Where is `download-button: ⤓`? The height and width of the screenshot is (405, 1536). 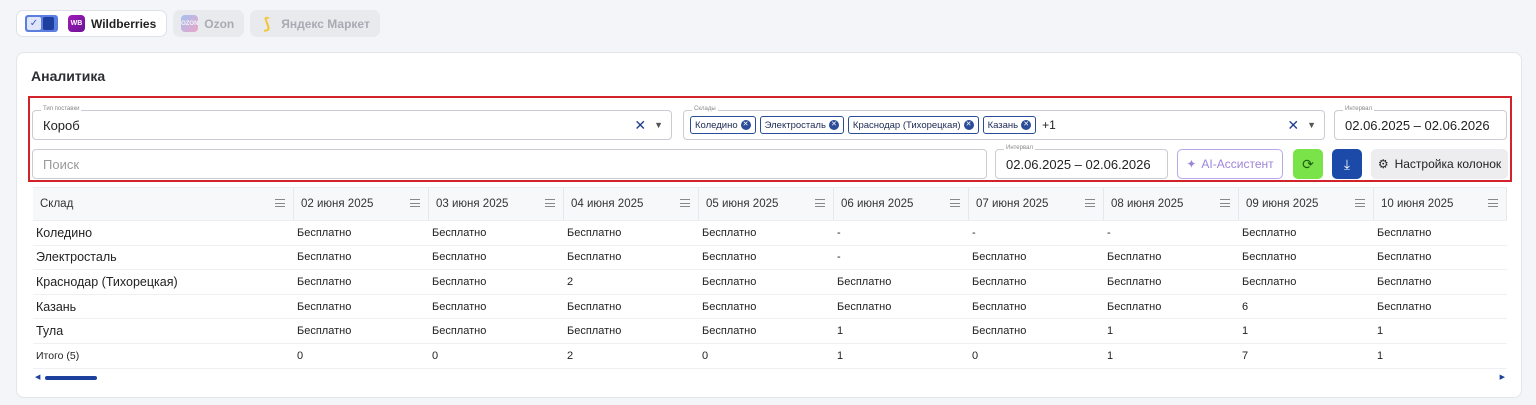
download-button: ⤓ is located at coordinates (1347, 164).